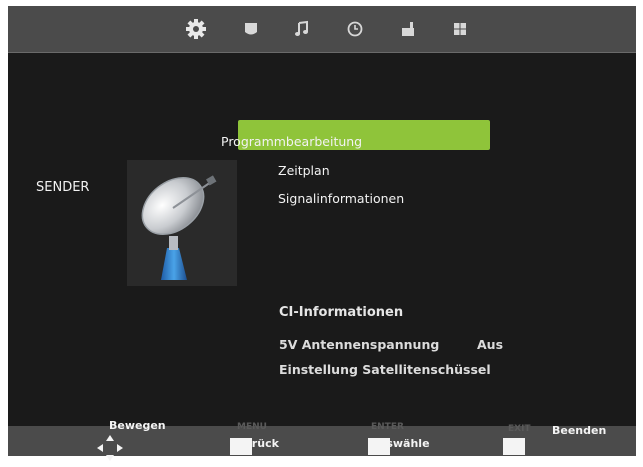 This screenshot has width=643, height=467. What do you see at coordinates (63, 187) in the screenshot?
I see `category-label: SENDER` at bounding box center [63, 187].